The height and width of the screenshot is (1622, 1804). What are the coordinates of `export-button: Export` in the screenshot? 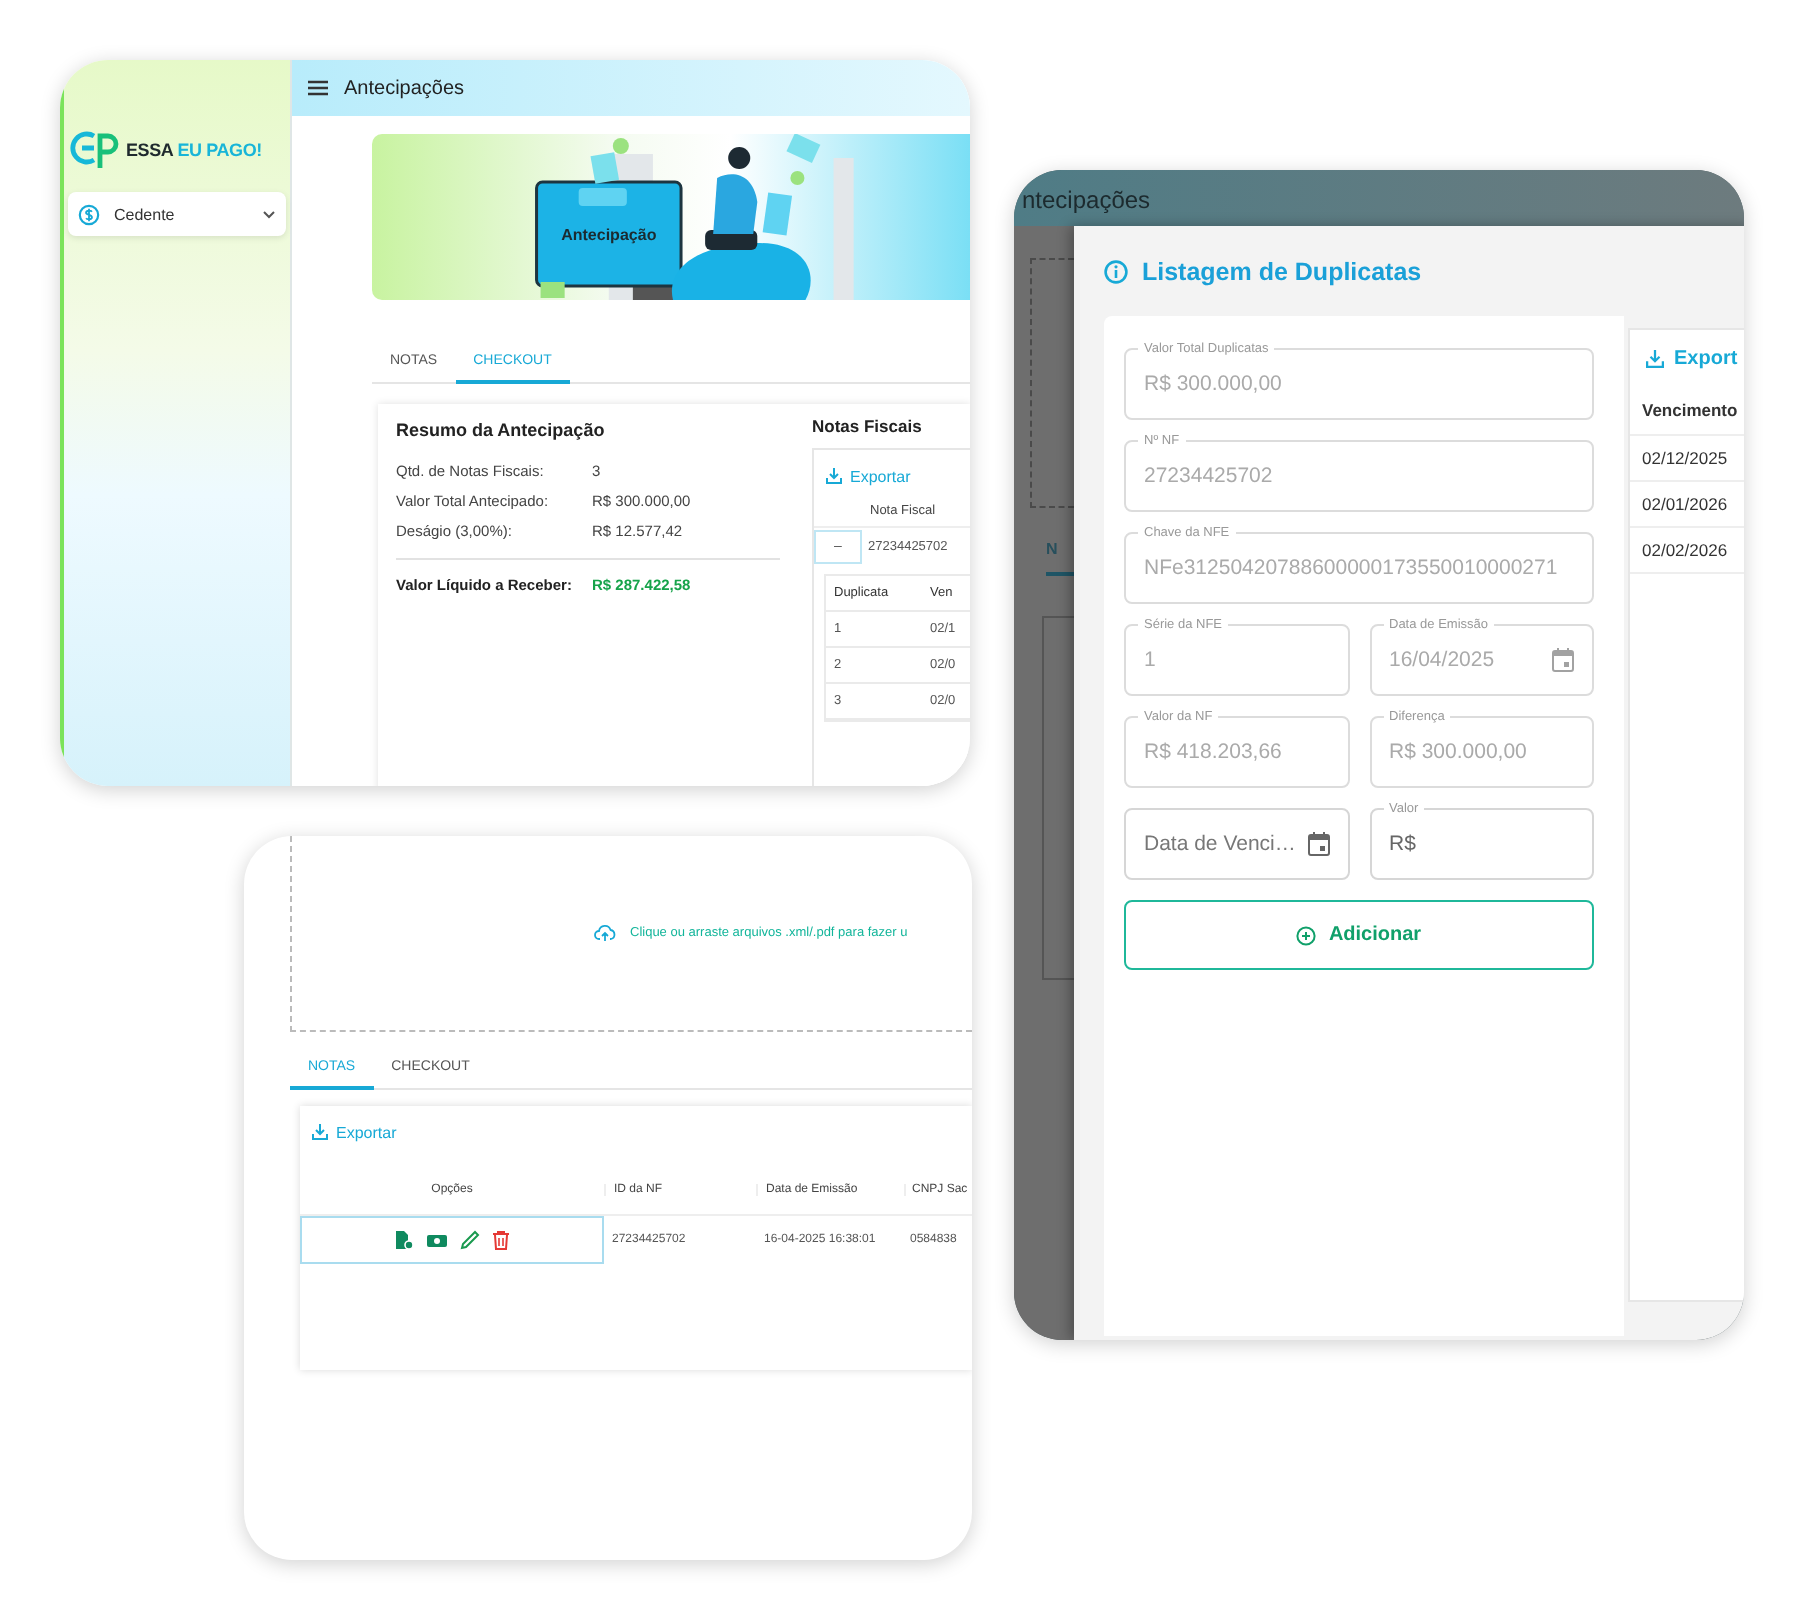 It's located at (1687, 359).